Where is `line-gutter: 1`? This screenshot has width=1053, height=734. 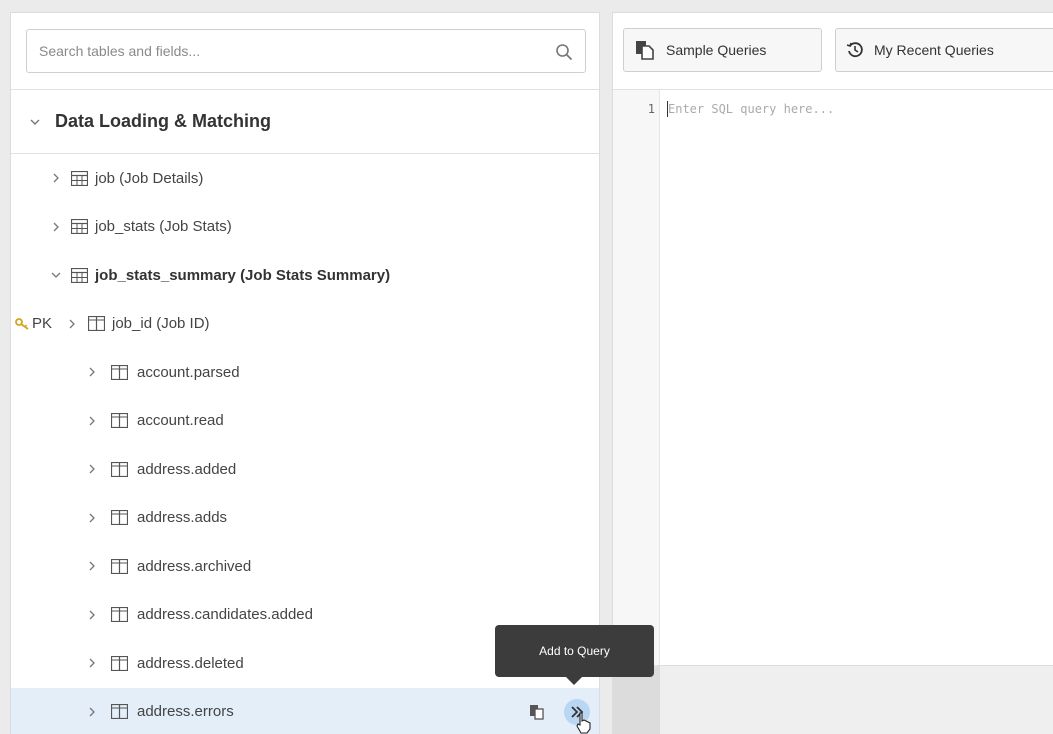 line-gutter: 1 is located at coordinates (636, 377).